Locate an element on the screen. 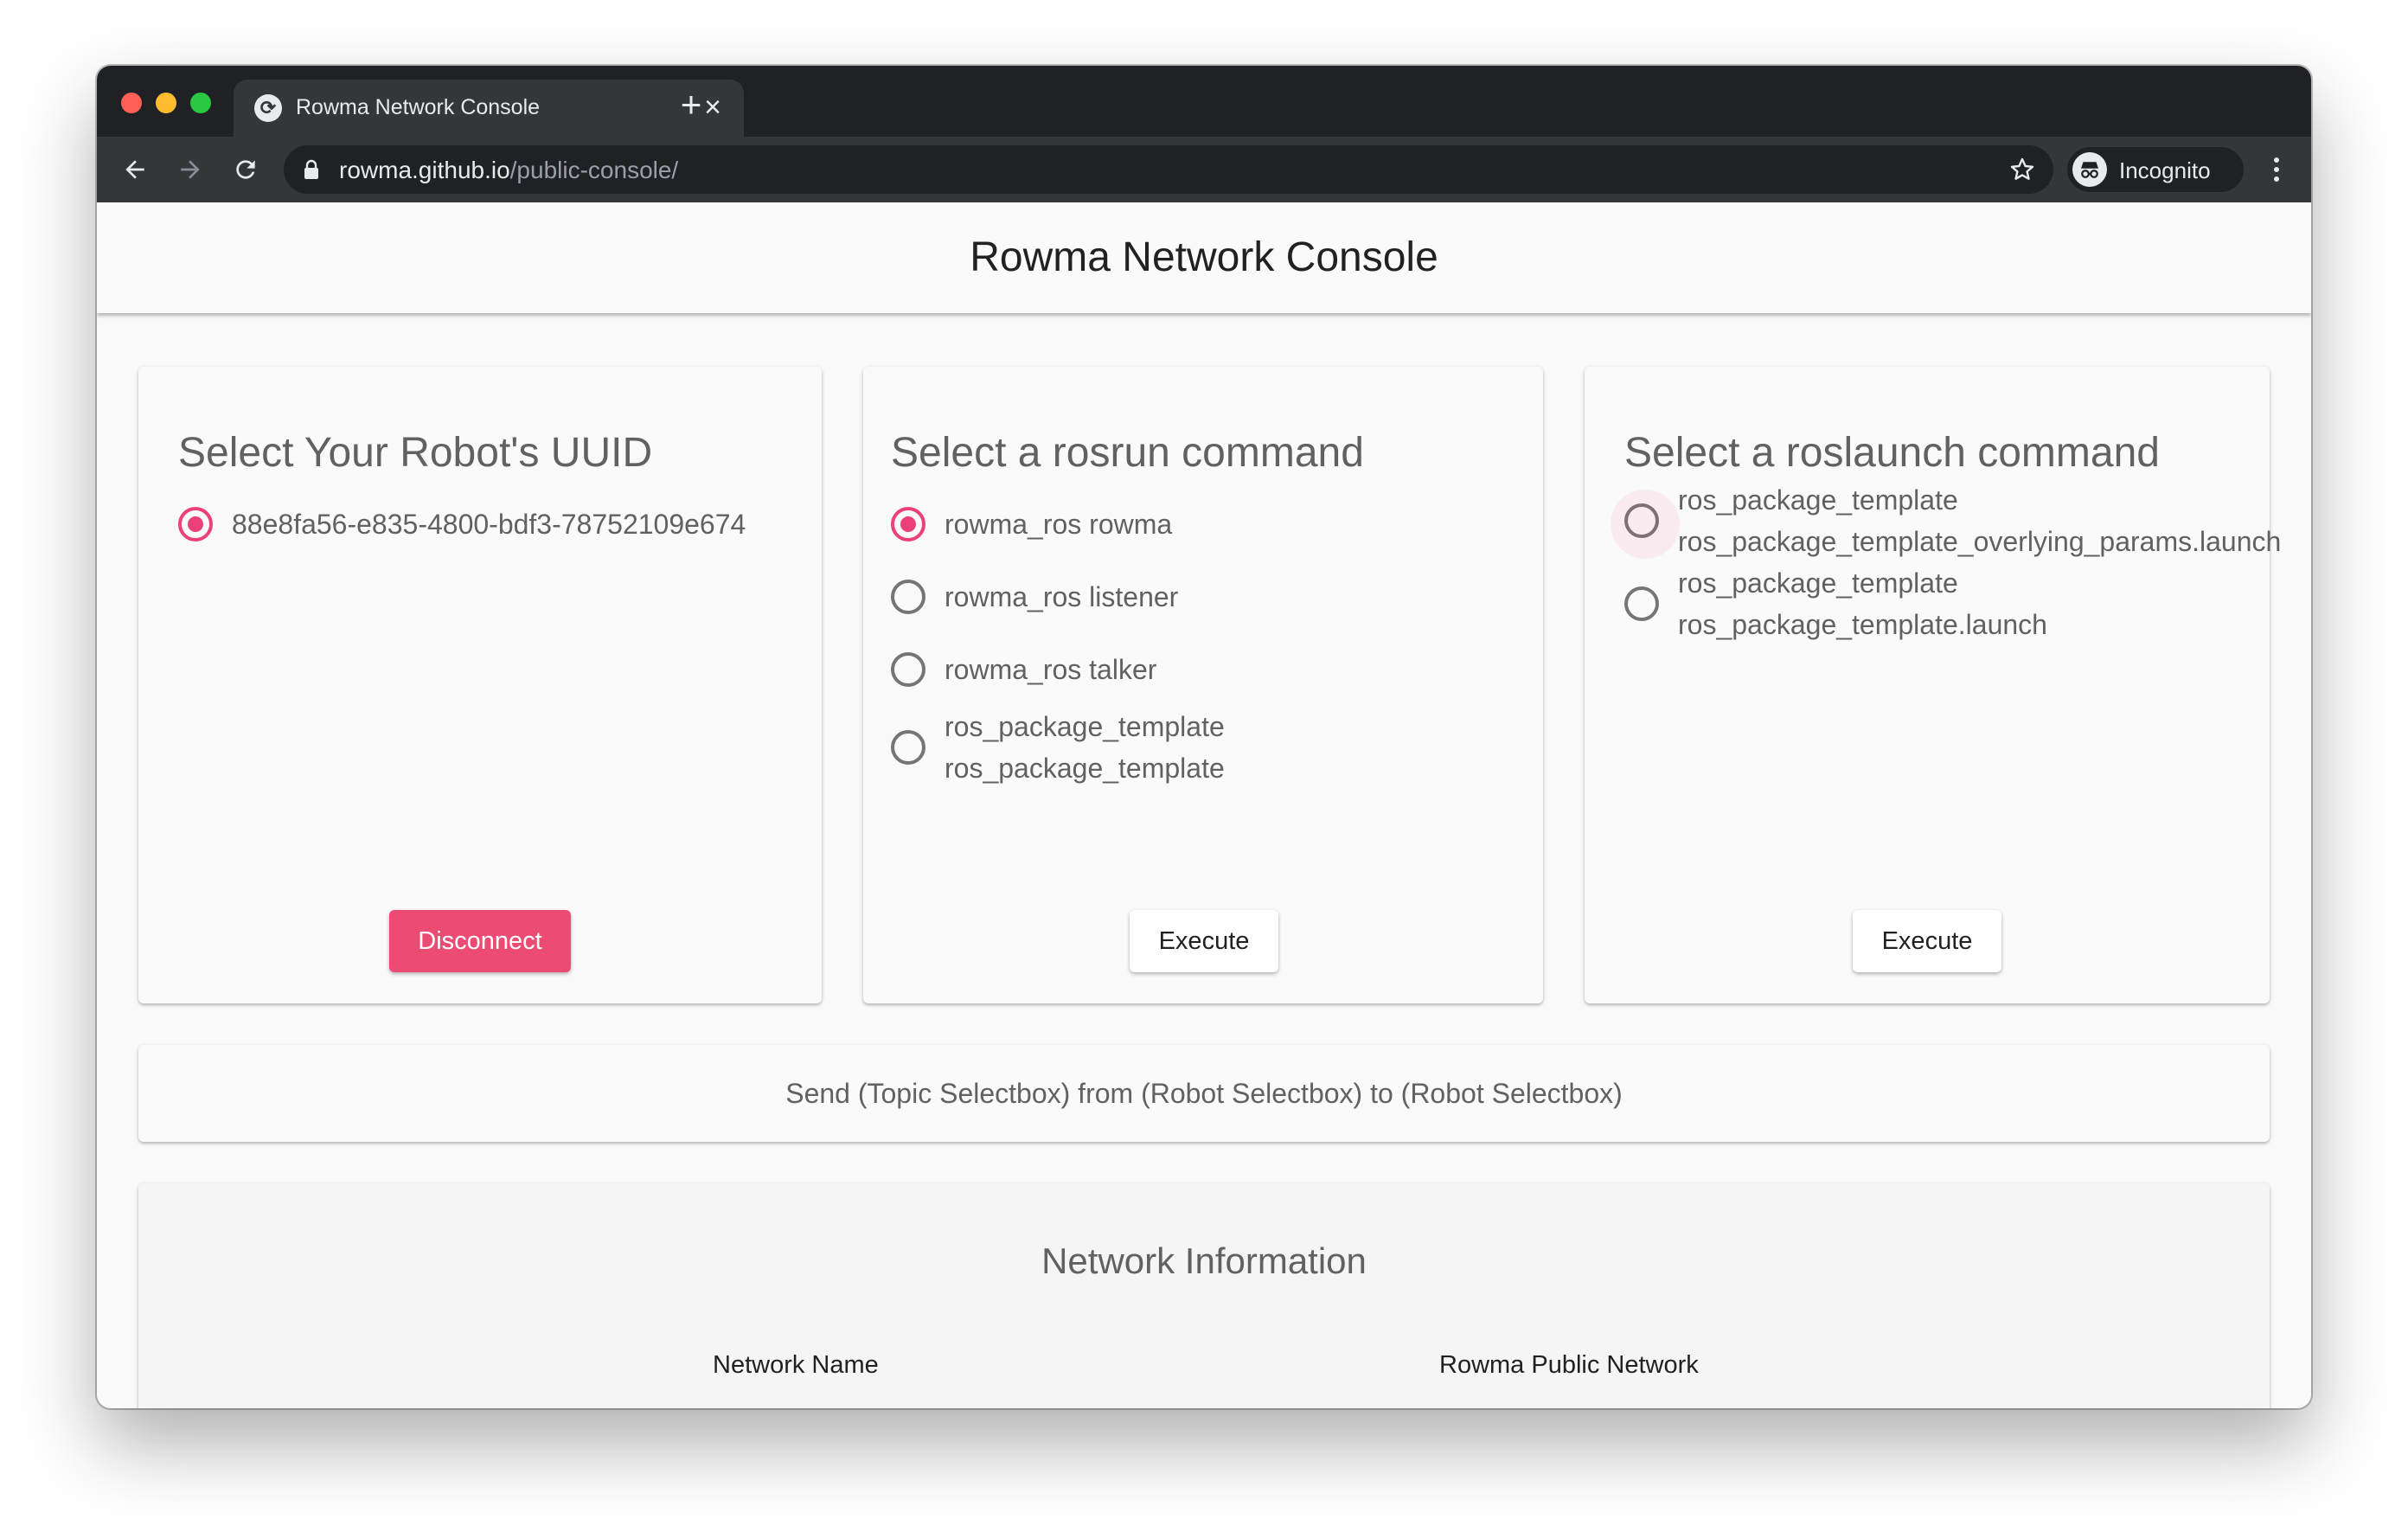  more-vert-icon is located at coordinates (2276, 170).